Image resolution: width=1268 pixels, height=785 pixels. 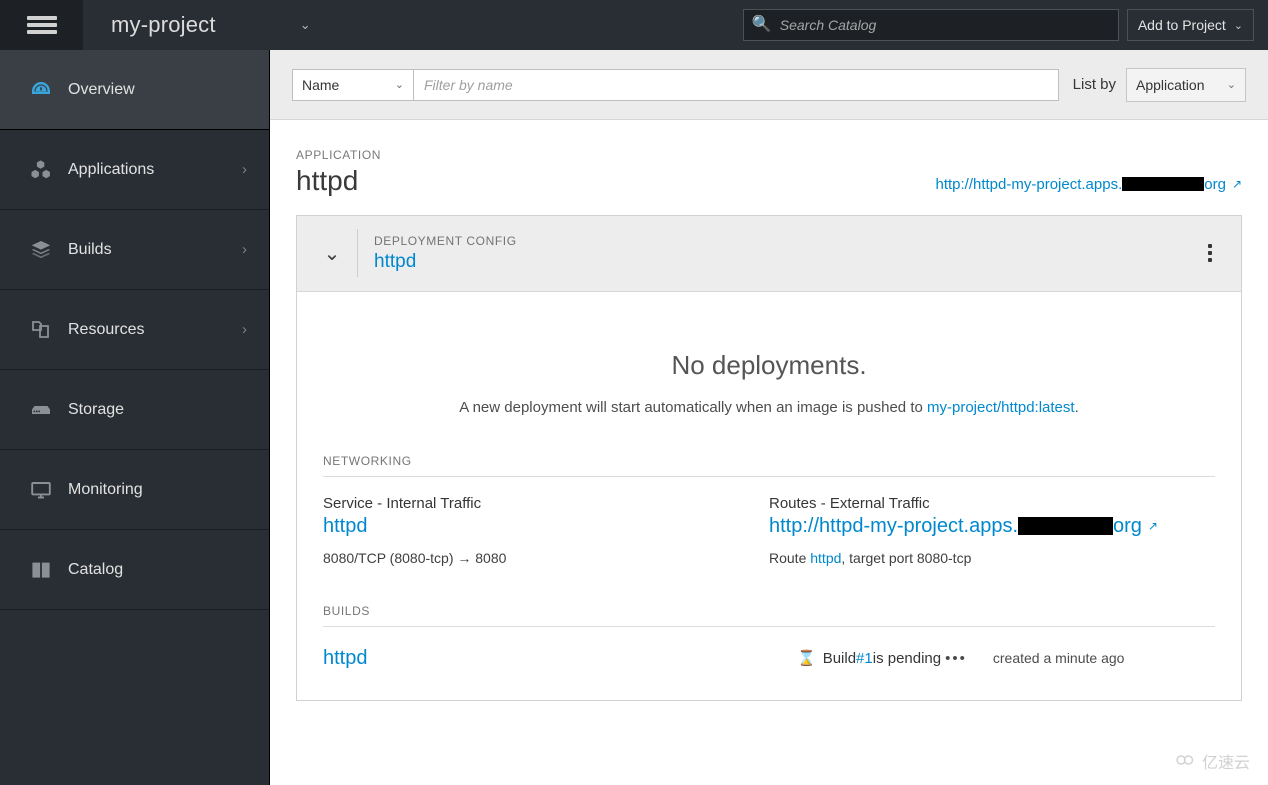 What do you see at coordinates (134, 410) in the screenshot?
I see `sidebar-item-storage: Storage` at bounding box center [134, 410].